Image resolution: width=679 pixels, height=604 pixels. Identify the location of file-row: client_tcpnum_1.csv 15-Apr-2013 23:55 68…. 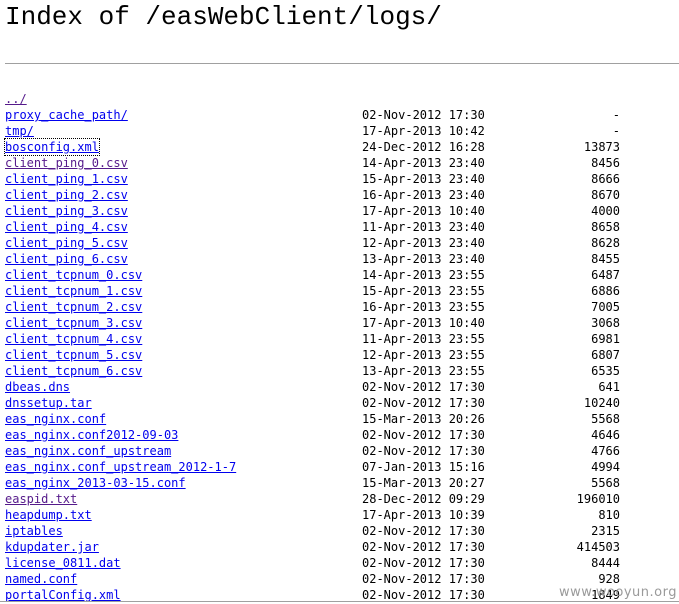
(312, 291).